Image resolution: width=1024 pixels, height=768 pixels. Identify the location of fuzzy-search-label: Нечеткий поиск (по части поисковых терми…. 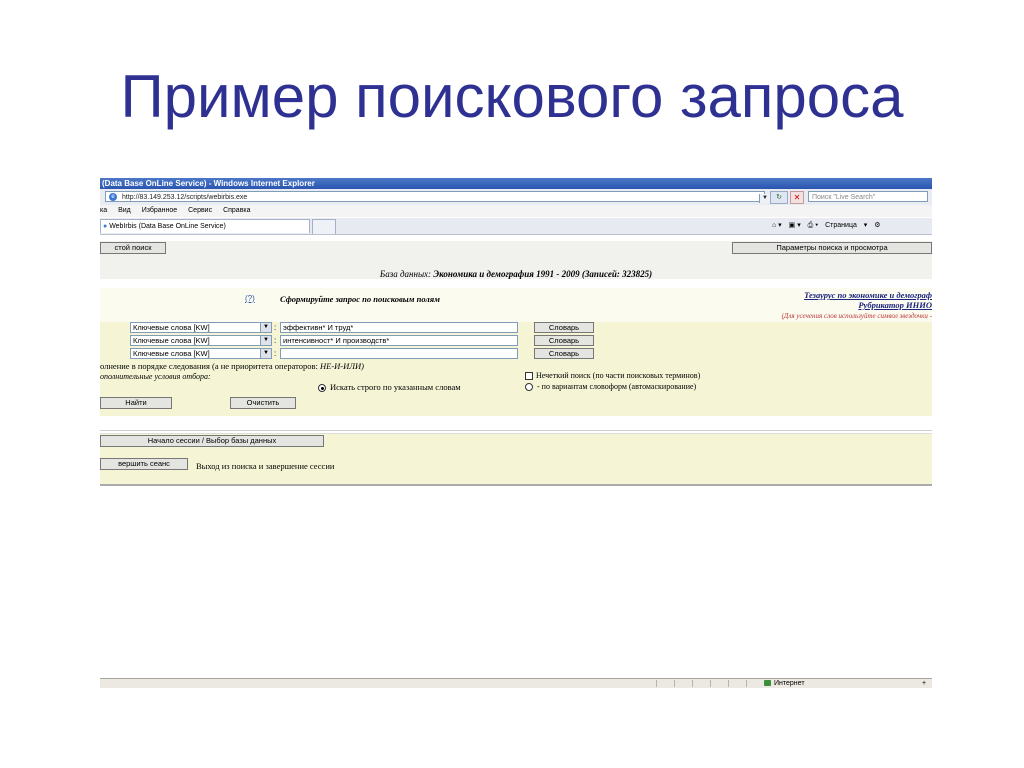
(618, 375).